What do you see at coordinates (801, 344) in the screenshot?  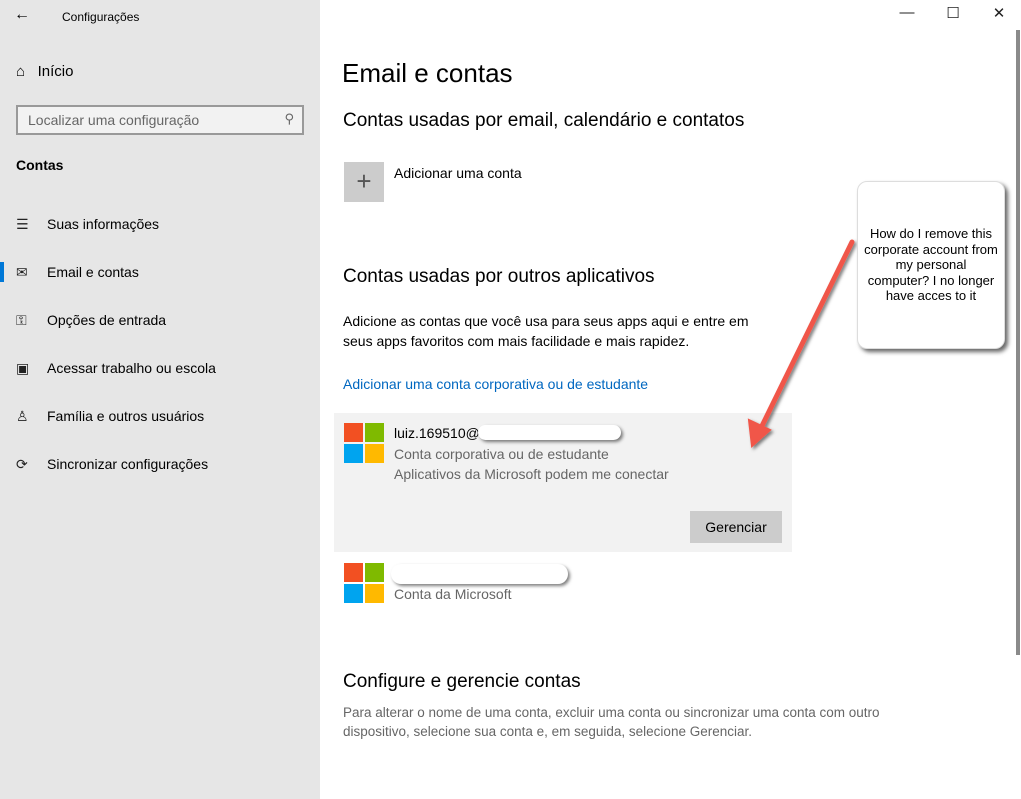 I see `annotation-arrow` at bounding box center [801, 344].